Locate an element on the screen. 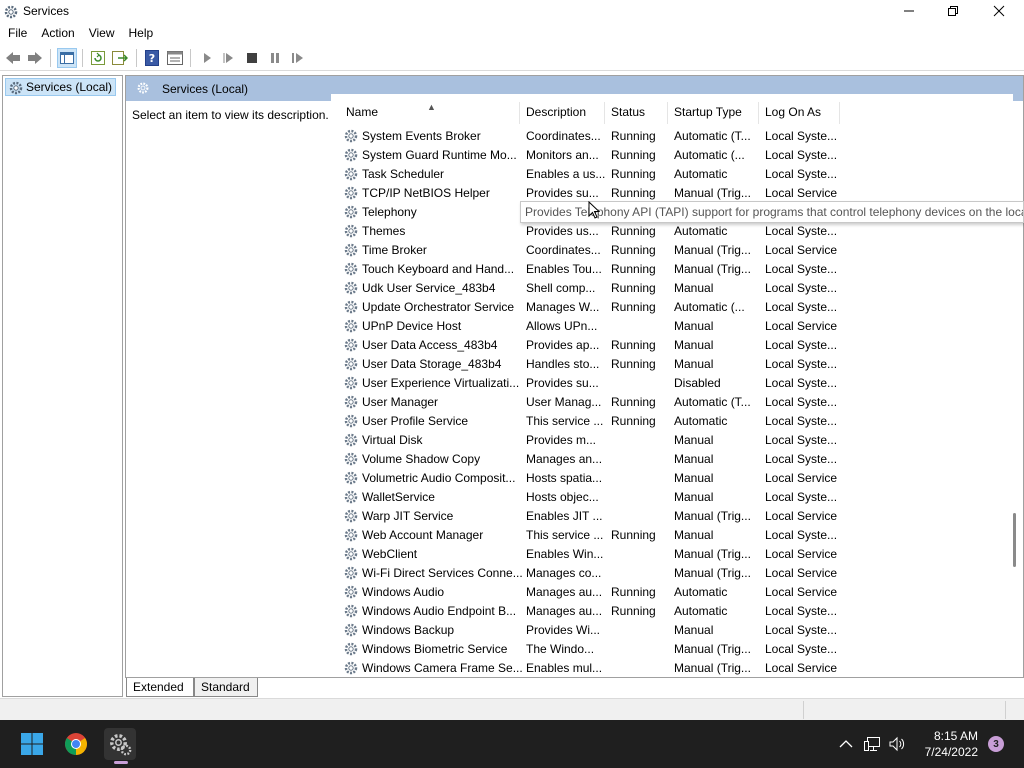  view-tabs: Extended Standard is located at coordinates (276, 688).